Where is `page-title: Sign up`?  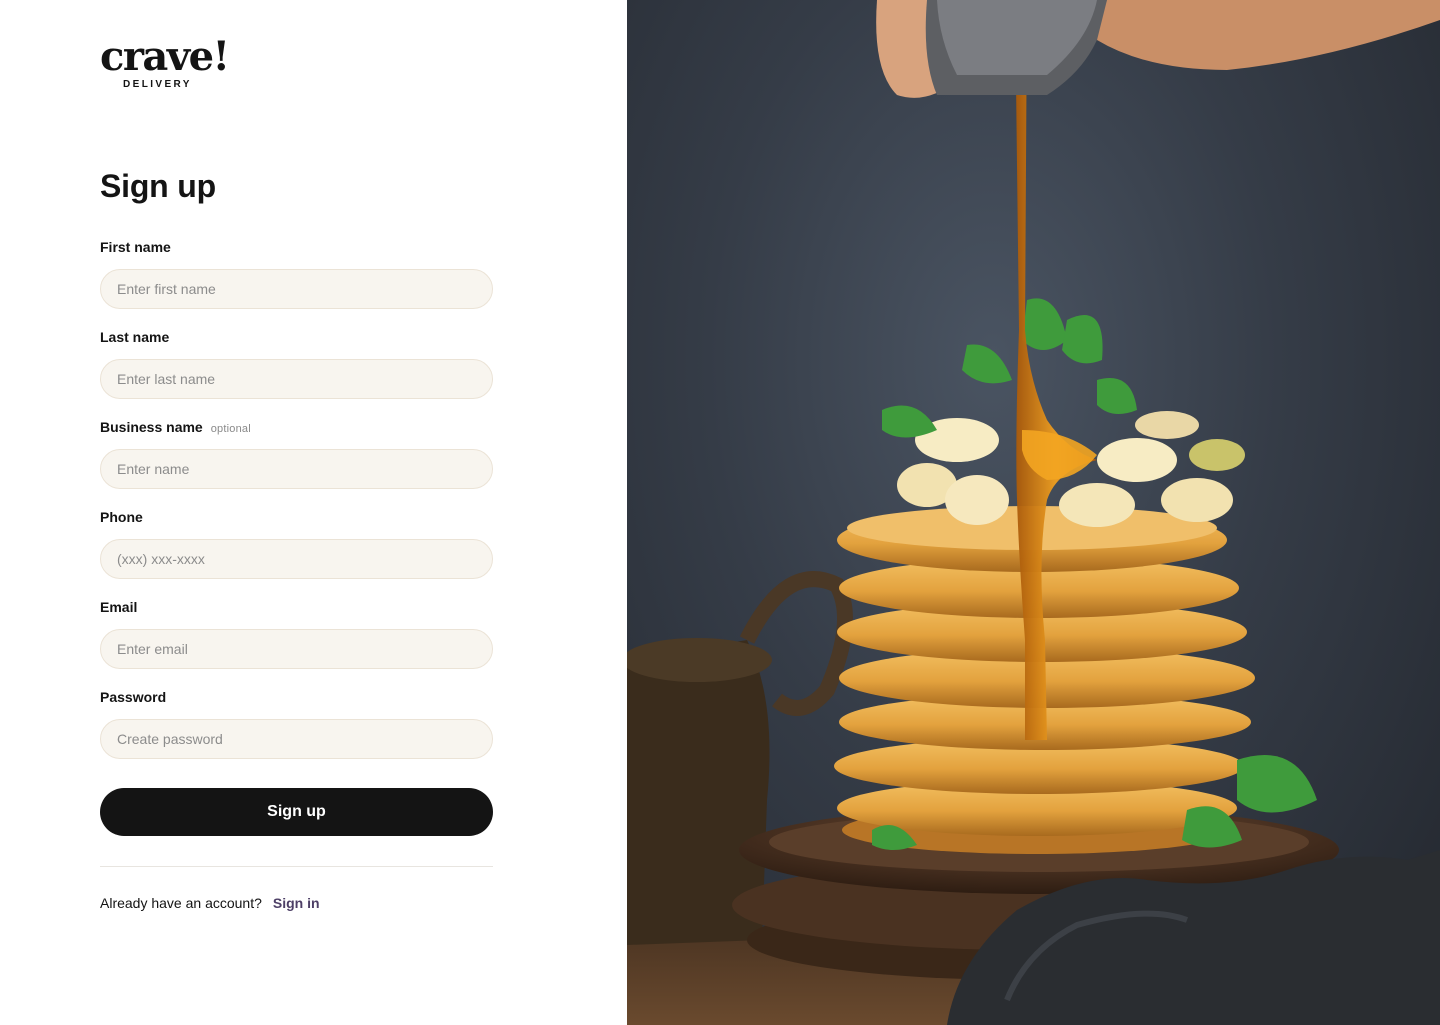 page-title: Sign up is located at coordinates (158, 186).